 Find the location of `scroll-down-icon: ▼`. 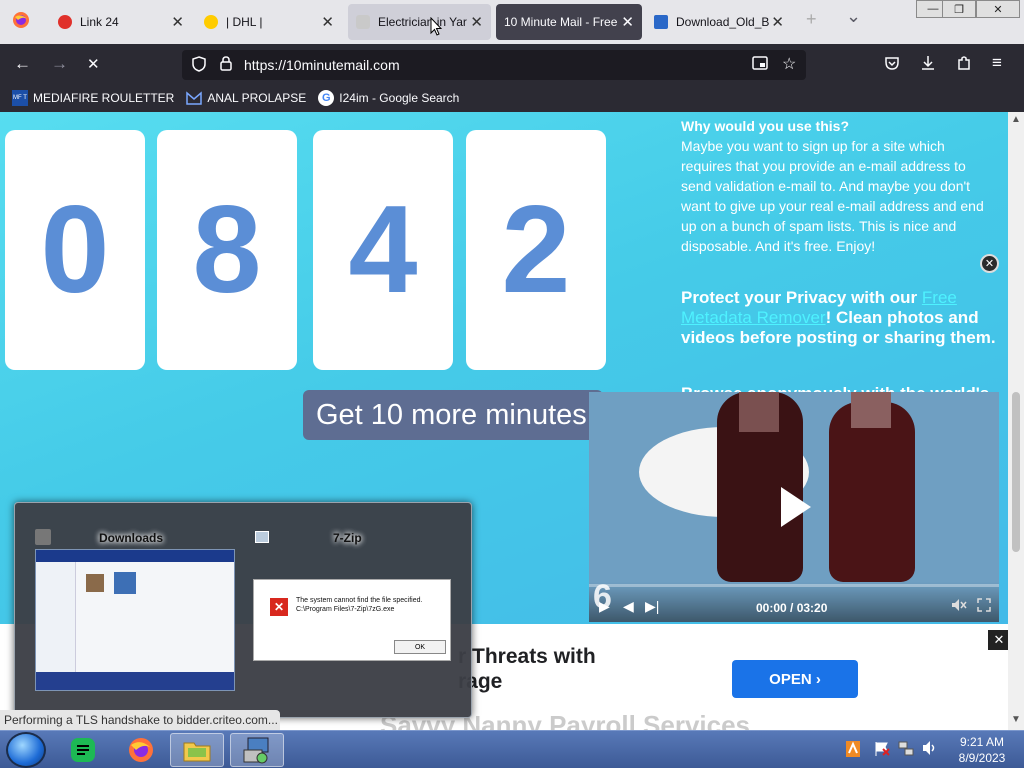

scroll-down-icon: ▼ is located at coordinates (1016, 719).